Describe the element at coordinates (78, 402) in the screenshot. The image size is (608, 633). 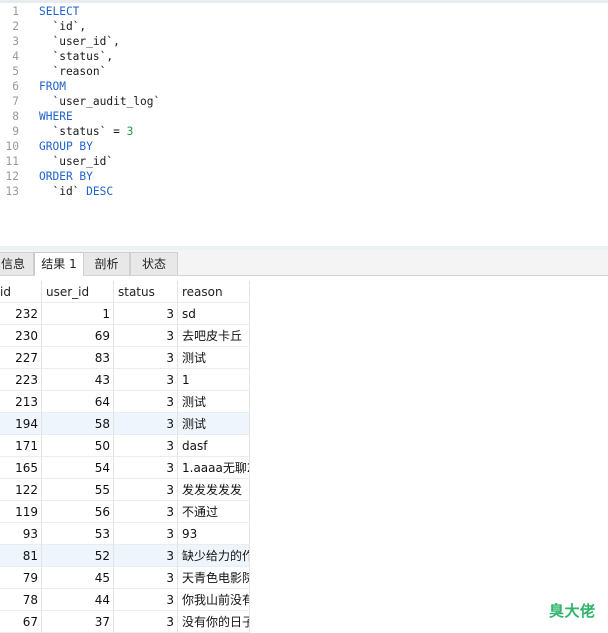
I see `cell-user-id: 64` at that location.